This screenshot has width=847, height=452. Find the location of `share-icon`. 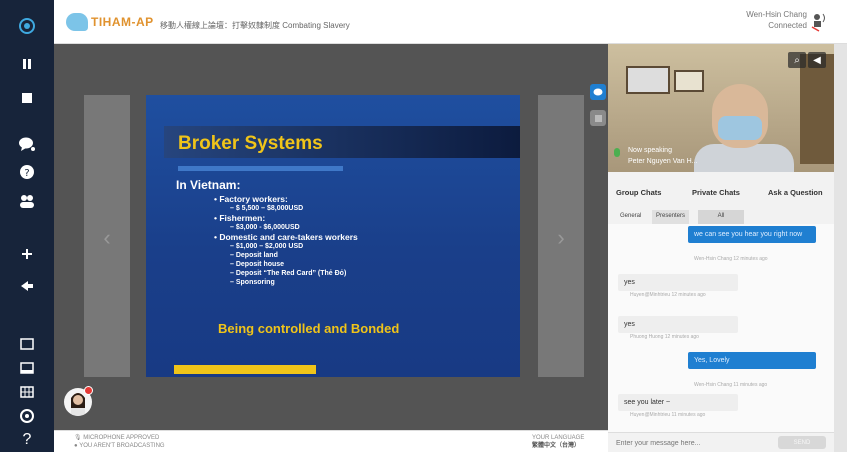

share-icon is located at coordinates (27, 286).